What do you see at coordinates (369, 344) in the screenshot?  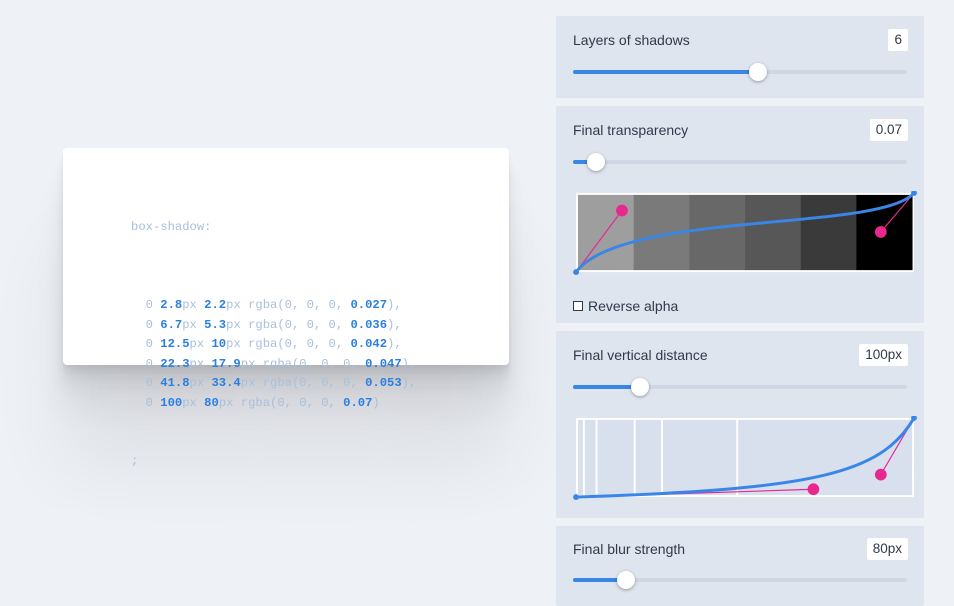 I see `code-value: 0.042` at bounding box center [369, 344].